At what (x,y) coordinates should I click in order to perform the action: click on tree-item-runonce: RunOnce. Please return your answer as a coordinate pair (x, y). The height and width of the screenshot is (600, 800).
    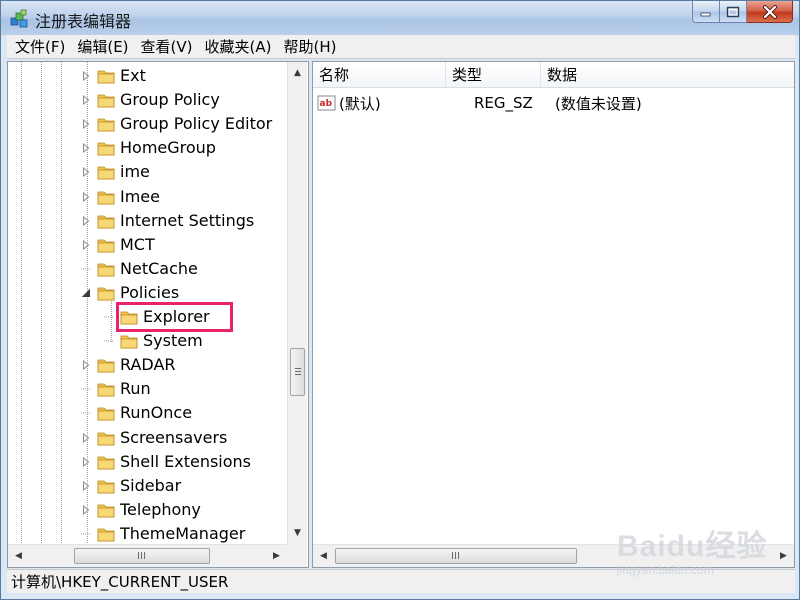
    Looking at the image, I should click on (136, 413).